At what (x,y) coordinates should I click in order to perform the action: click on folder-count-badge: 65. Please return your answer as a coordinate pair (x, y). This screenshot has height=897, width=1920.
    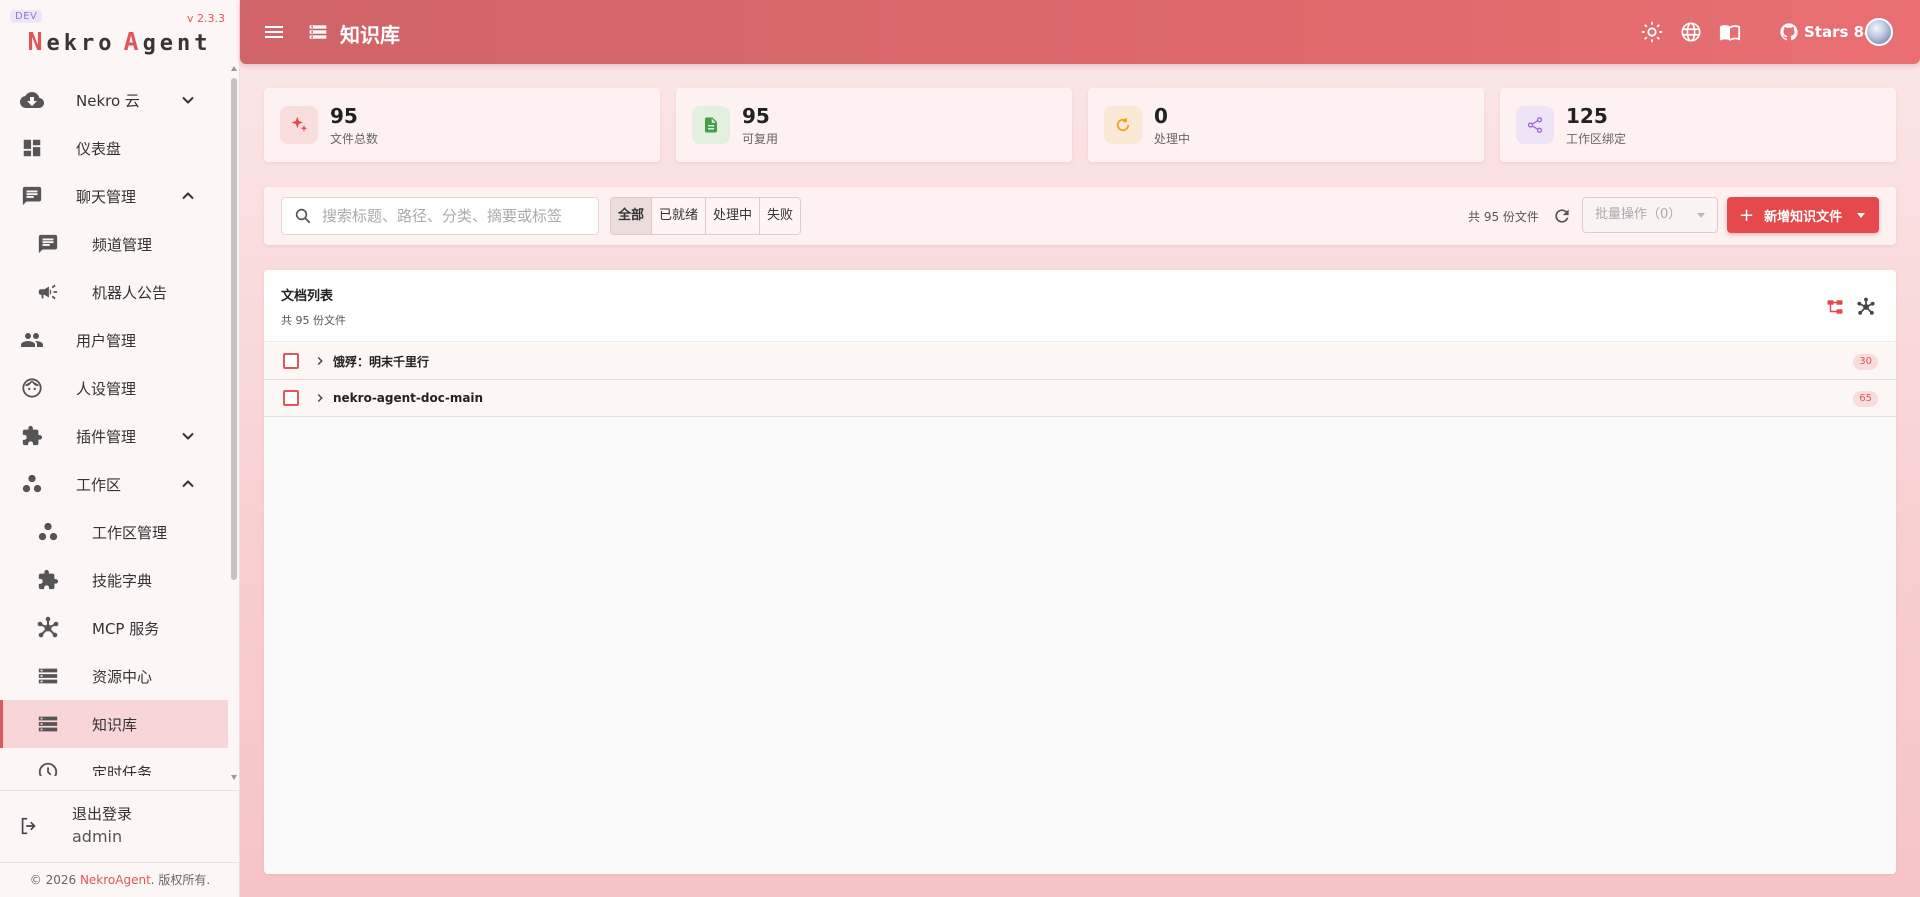
    Looking at the image, I should click on (1865, 399).